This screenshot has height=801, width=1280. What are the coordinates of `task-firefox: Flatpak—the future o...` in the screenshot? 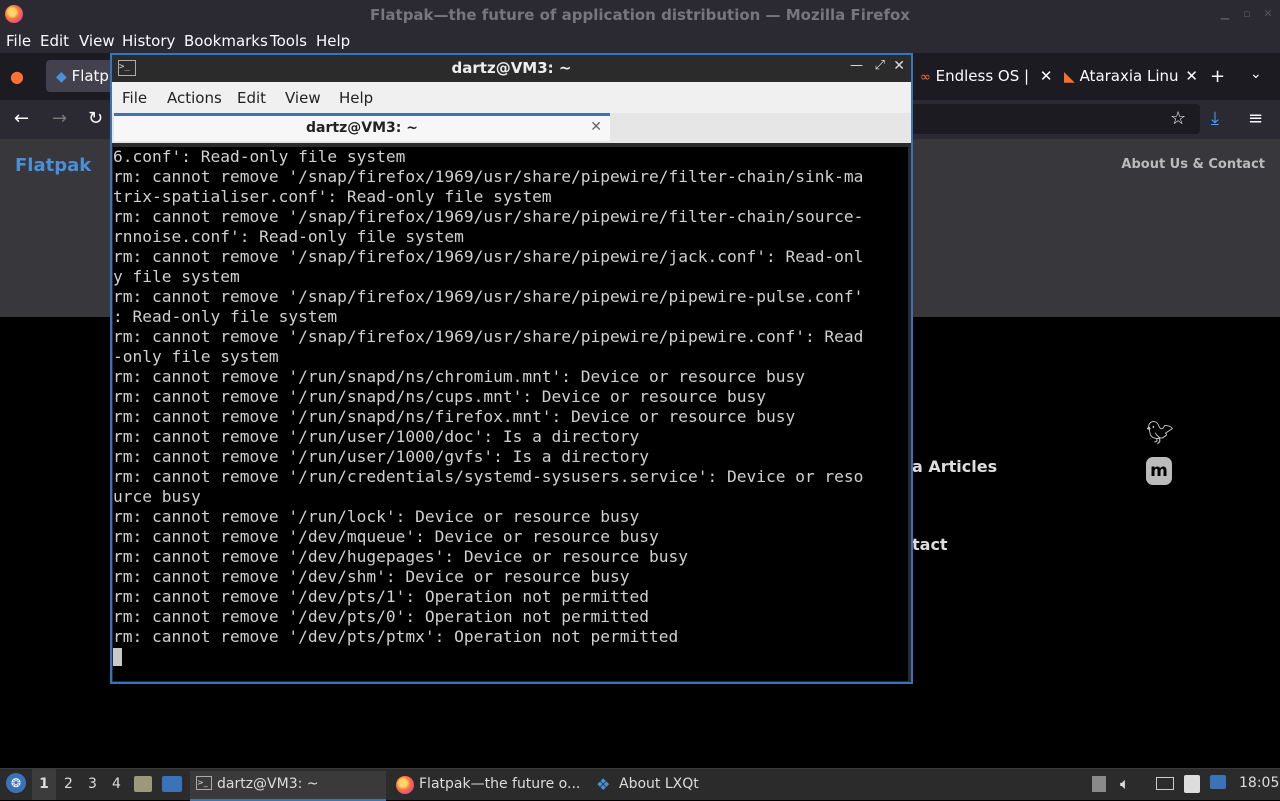 It's located at (490, 785).